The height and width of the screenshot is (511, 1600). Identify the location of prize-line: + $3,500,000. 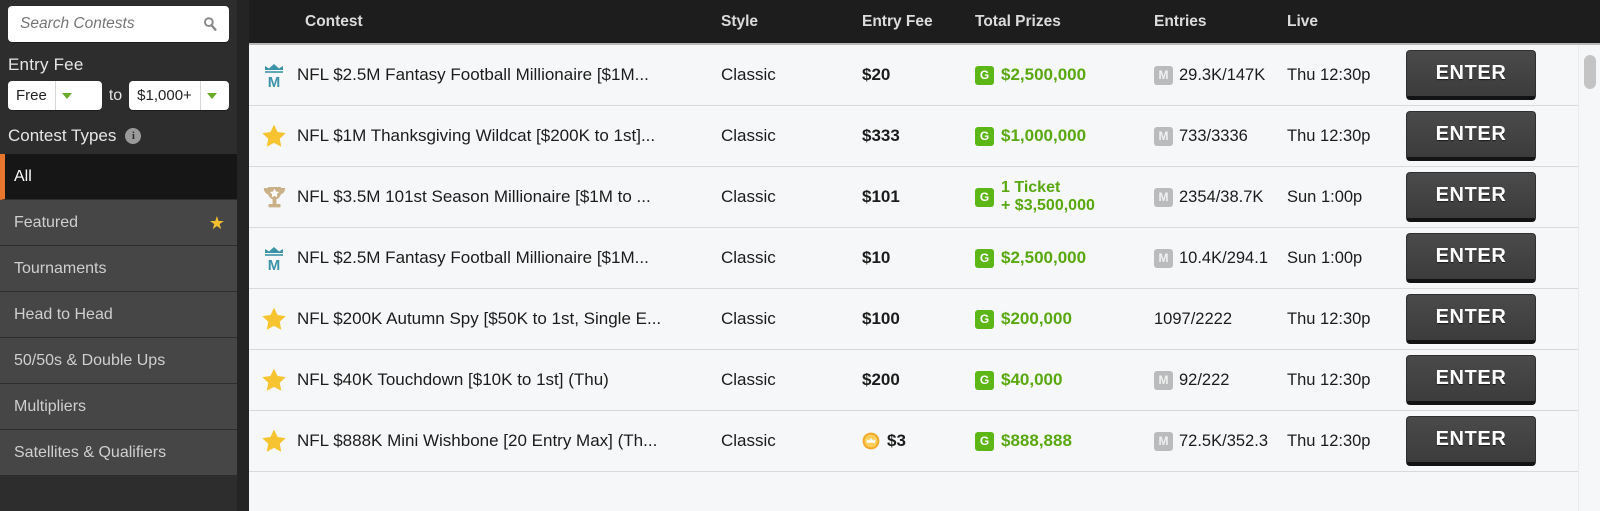
(1048, 205).